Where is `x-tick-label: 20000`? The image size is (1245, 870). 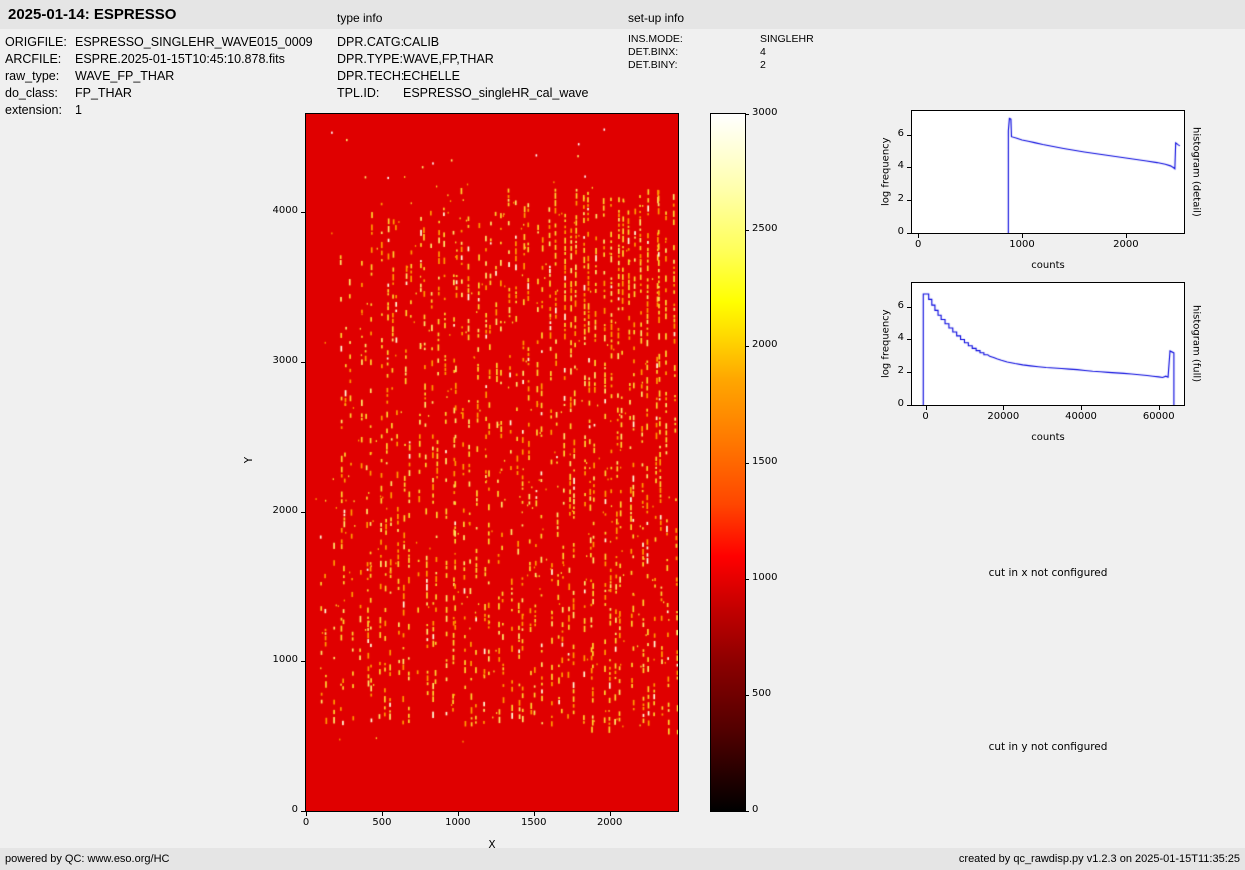
x-tick-label: 20000 is located at coordinates (1003, 416).